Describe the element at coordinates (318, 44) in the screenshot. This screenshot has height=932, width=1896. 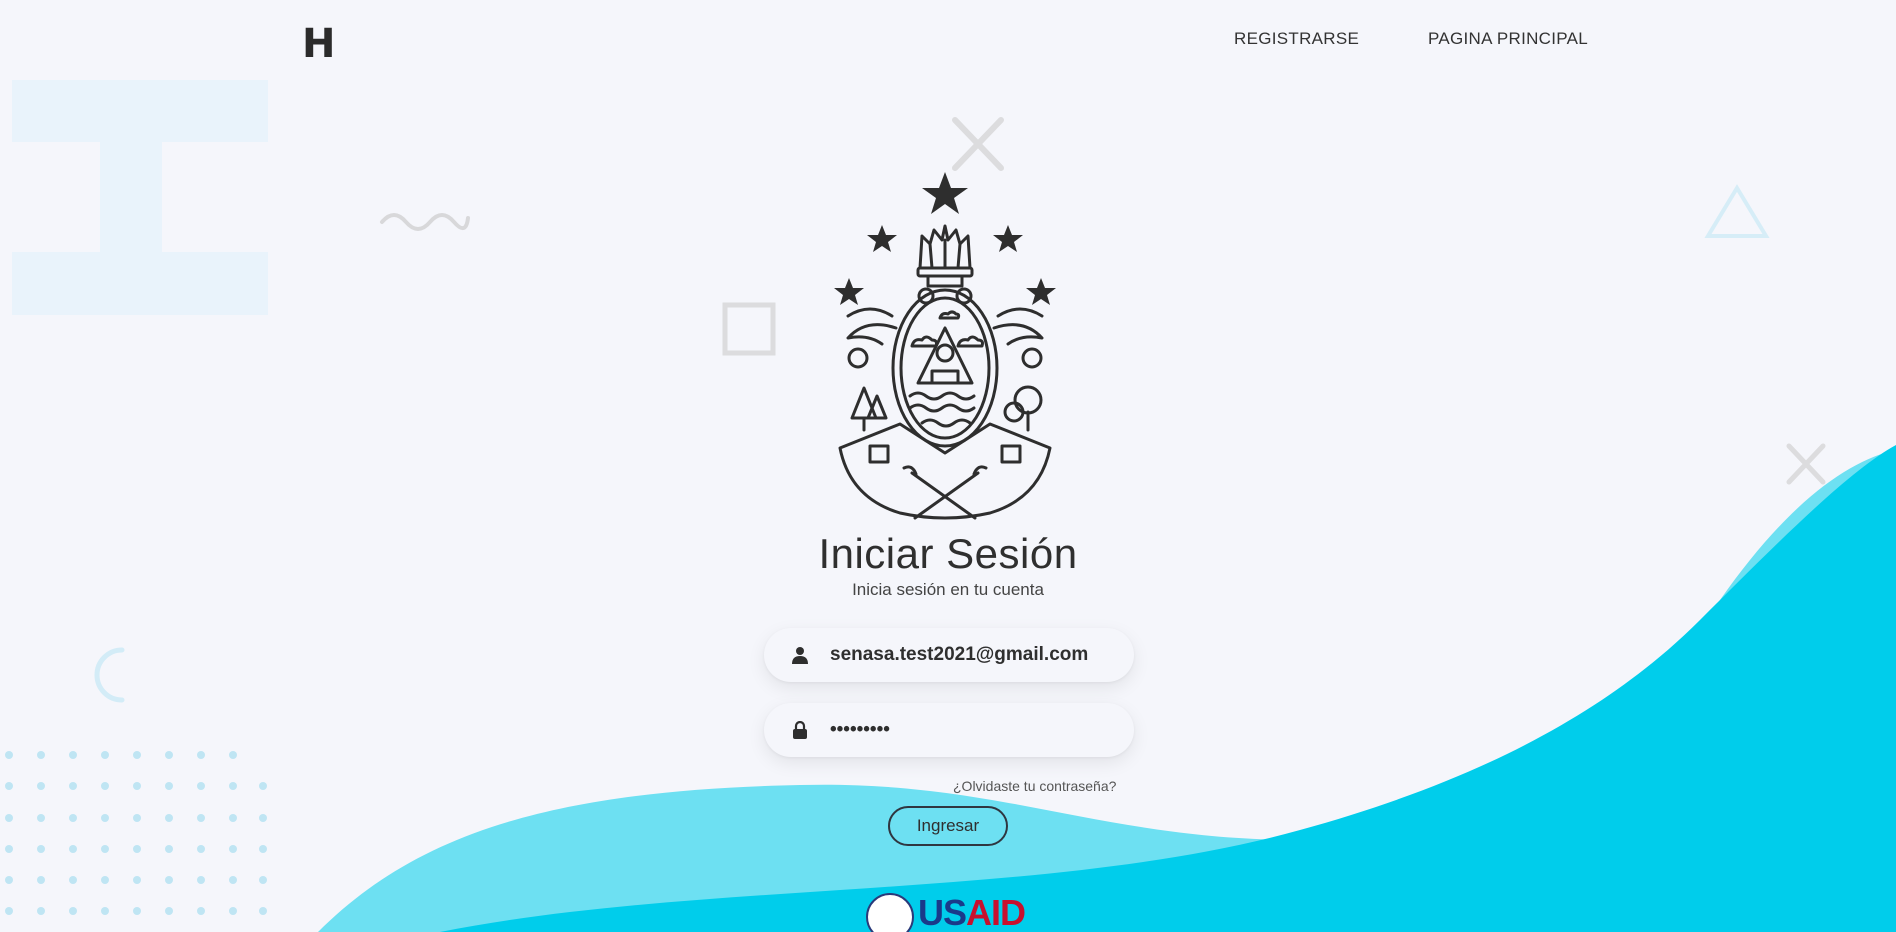
I see `brand-logo: H` at that location.